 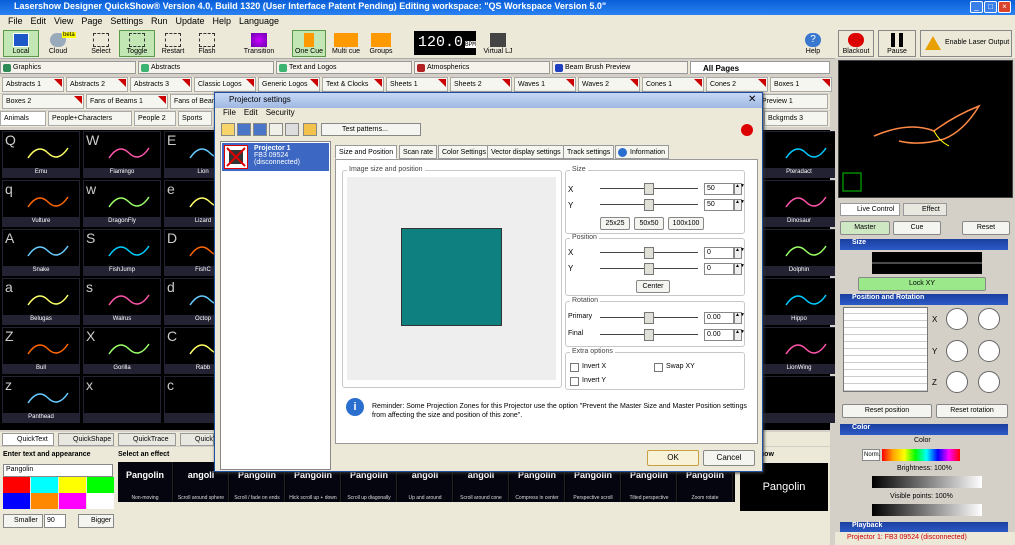 What do you see at coordinates (801, 84) in the screenshot?
I see `category-tab: Boxes 1` at bounding box center [801, 84].